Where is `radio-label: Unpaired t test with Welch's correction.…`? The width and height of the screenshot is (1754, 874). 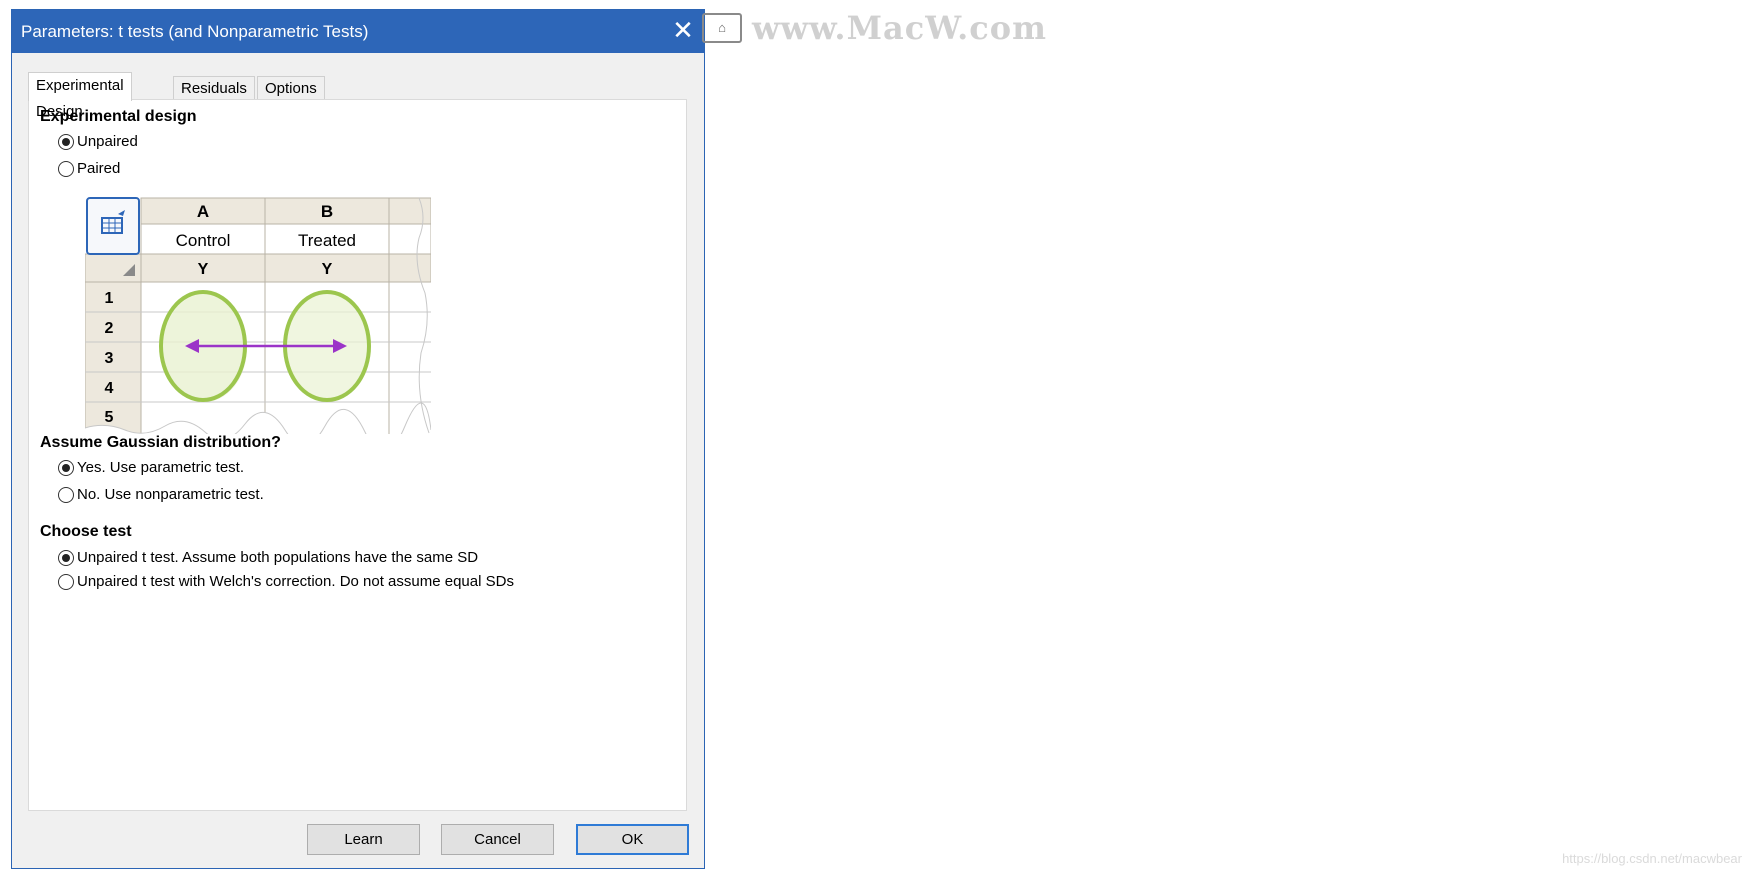 radio-label: Unpaired t test with Welch's correction.… is located at coordinates (295, 581).